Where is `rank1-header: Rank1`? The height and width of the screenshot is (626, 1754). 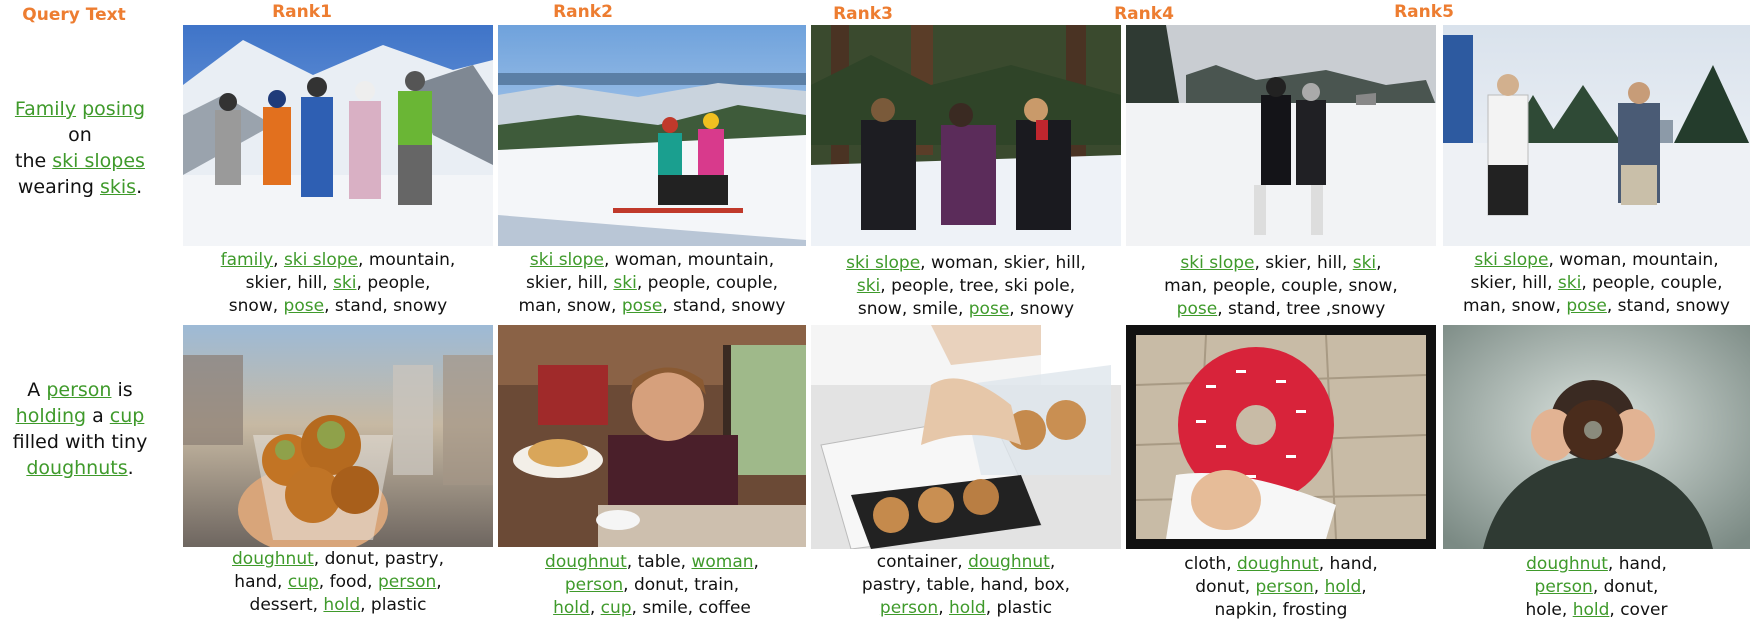
rank1-header: Rank1 is located at coordinates (302, 12).